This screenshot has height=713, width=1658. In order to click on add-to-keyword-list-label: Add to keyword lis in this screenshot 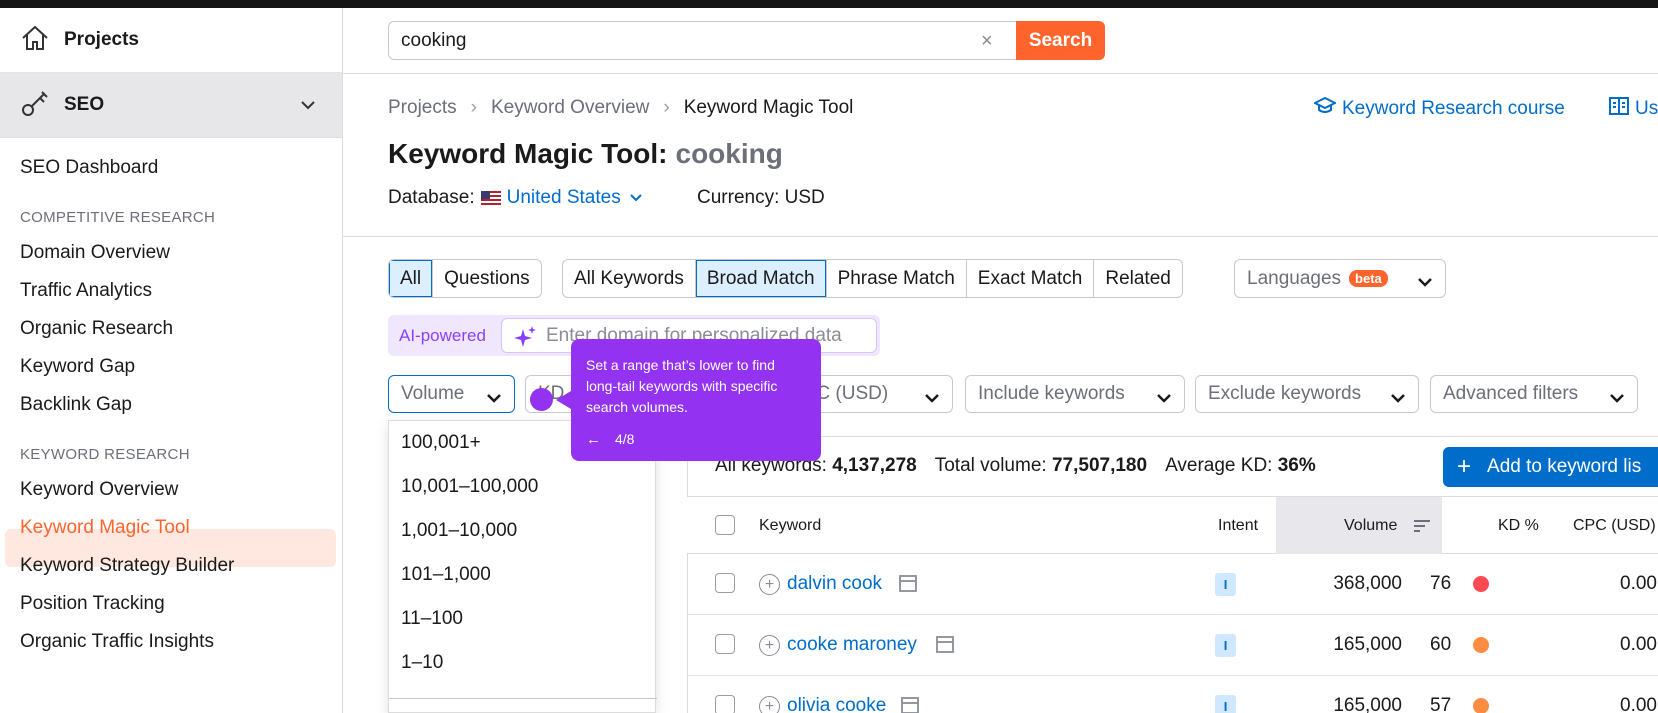, I will do `click(1564, 466)`.